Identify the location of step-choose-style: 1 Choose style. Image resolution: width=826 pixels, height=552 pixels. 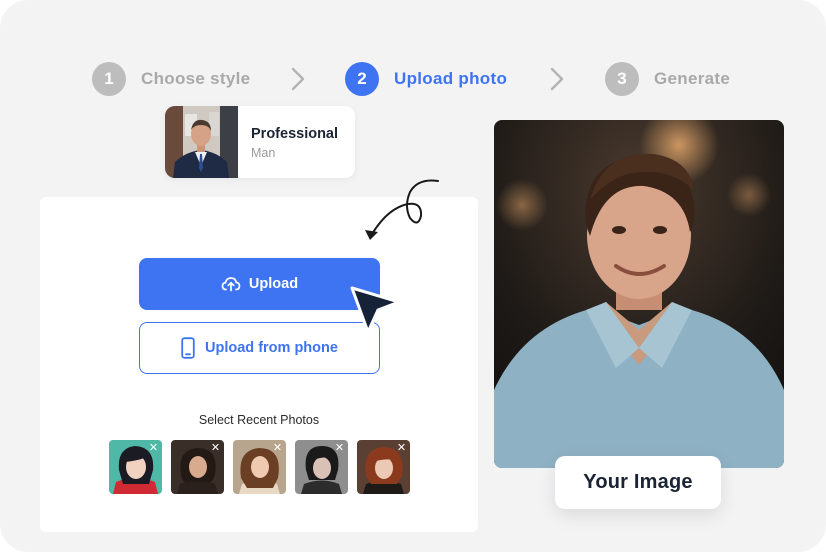
(171, 79).